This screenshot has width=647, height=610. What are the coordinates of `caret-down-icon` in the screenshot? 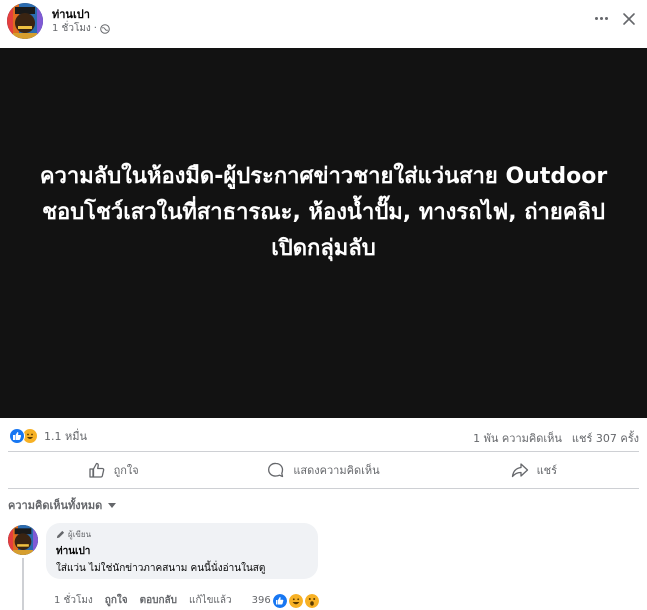 It's located at (112, 505).